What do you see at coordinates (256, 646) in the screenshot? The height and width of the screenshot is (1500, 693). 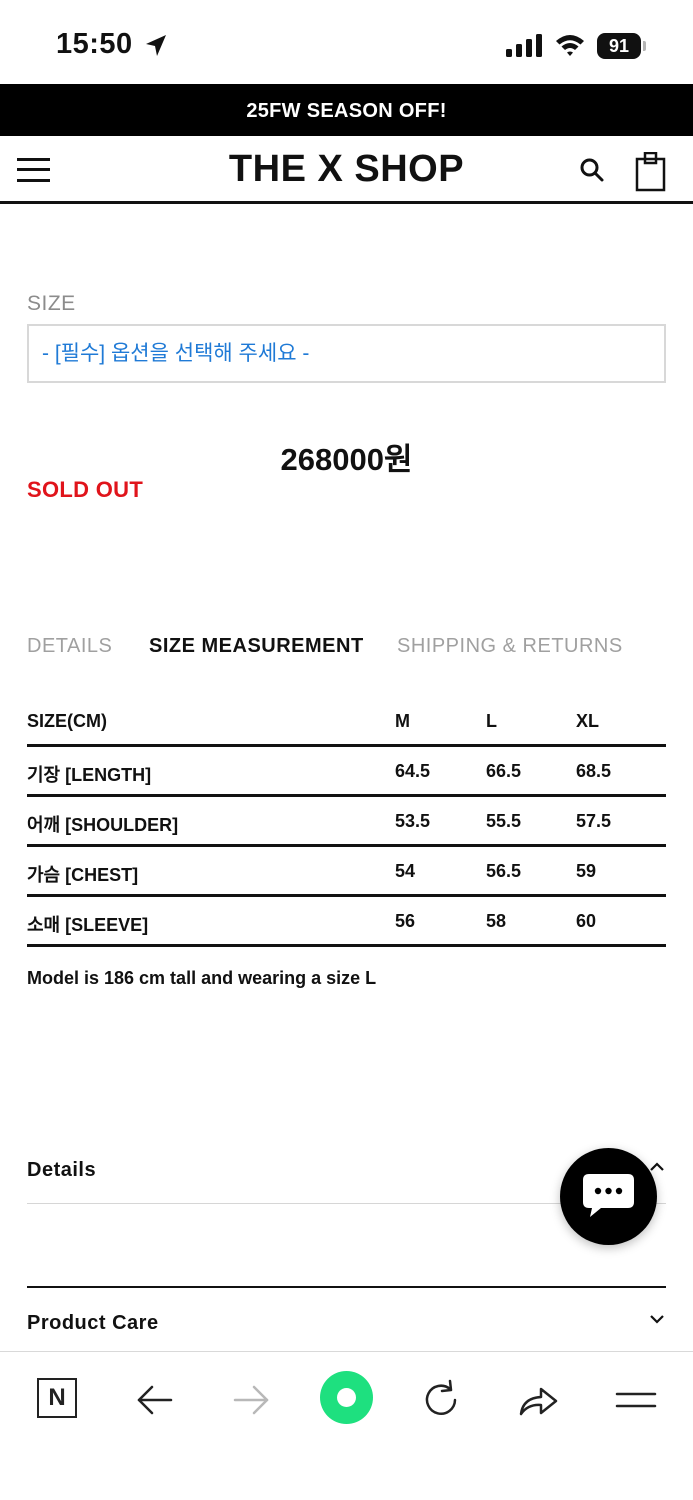 I see `tab-size-measurement: SIZE MEASUREMENT` at bounding box center [256, 646].